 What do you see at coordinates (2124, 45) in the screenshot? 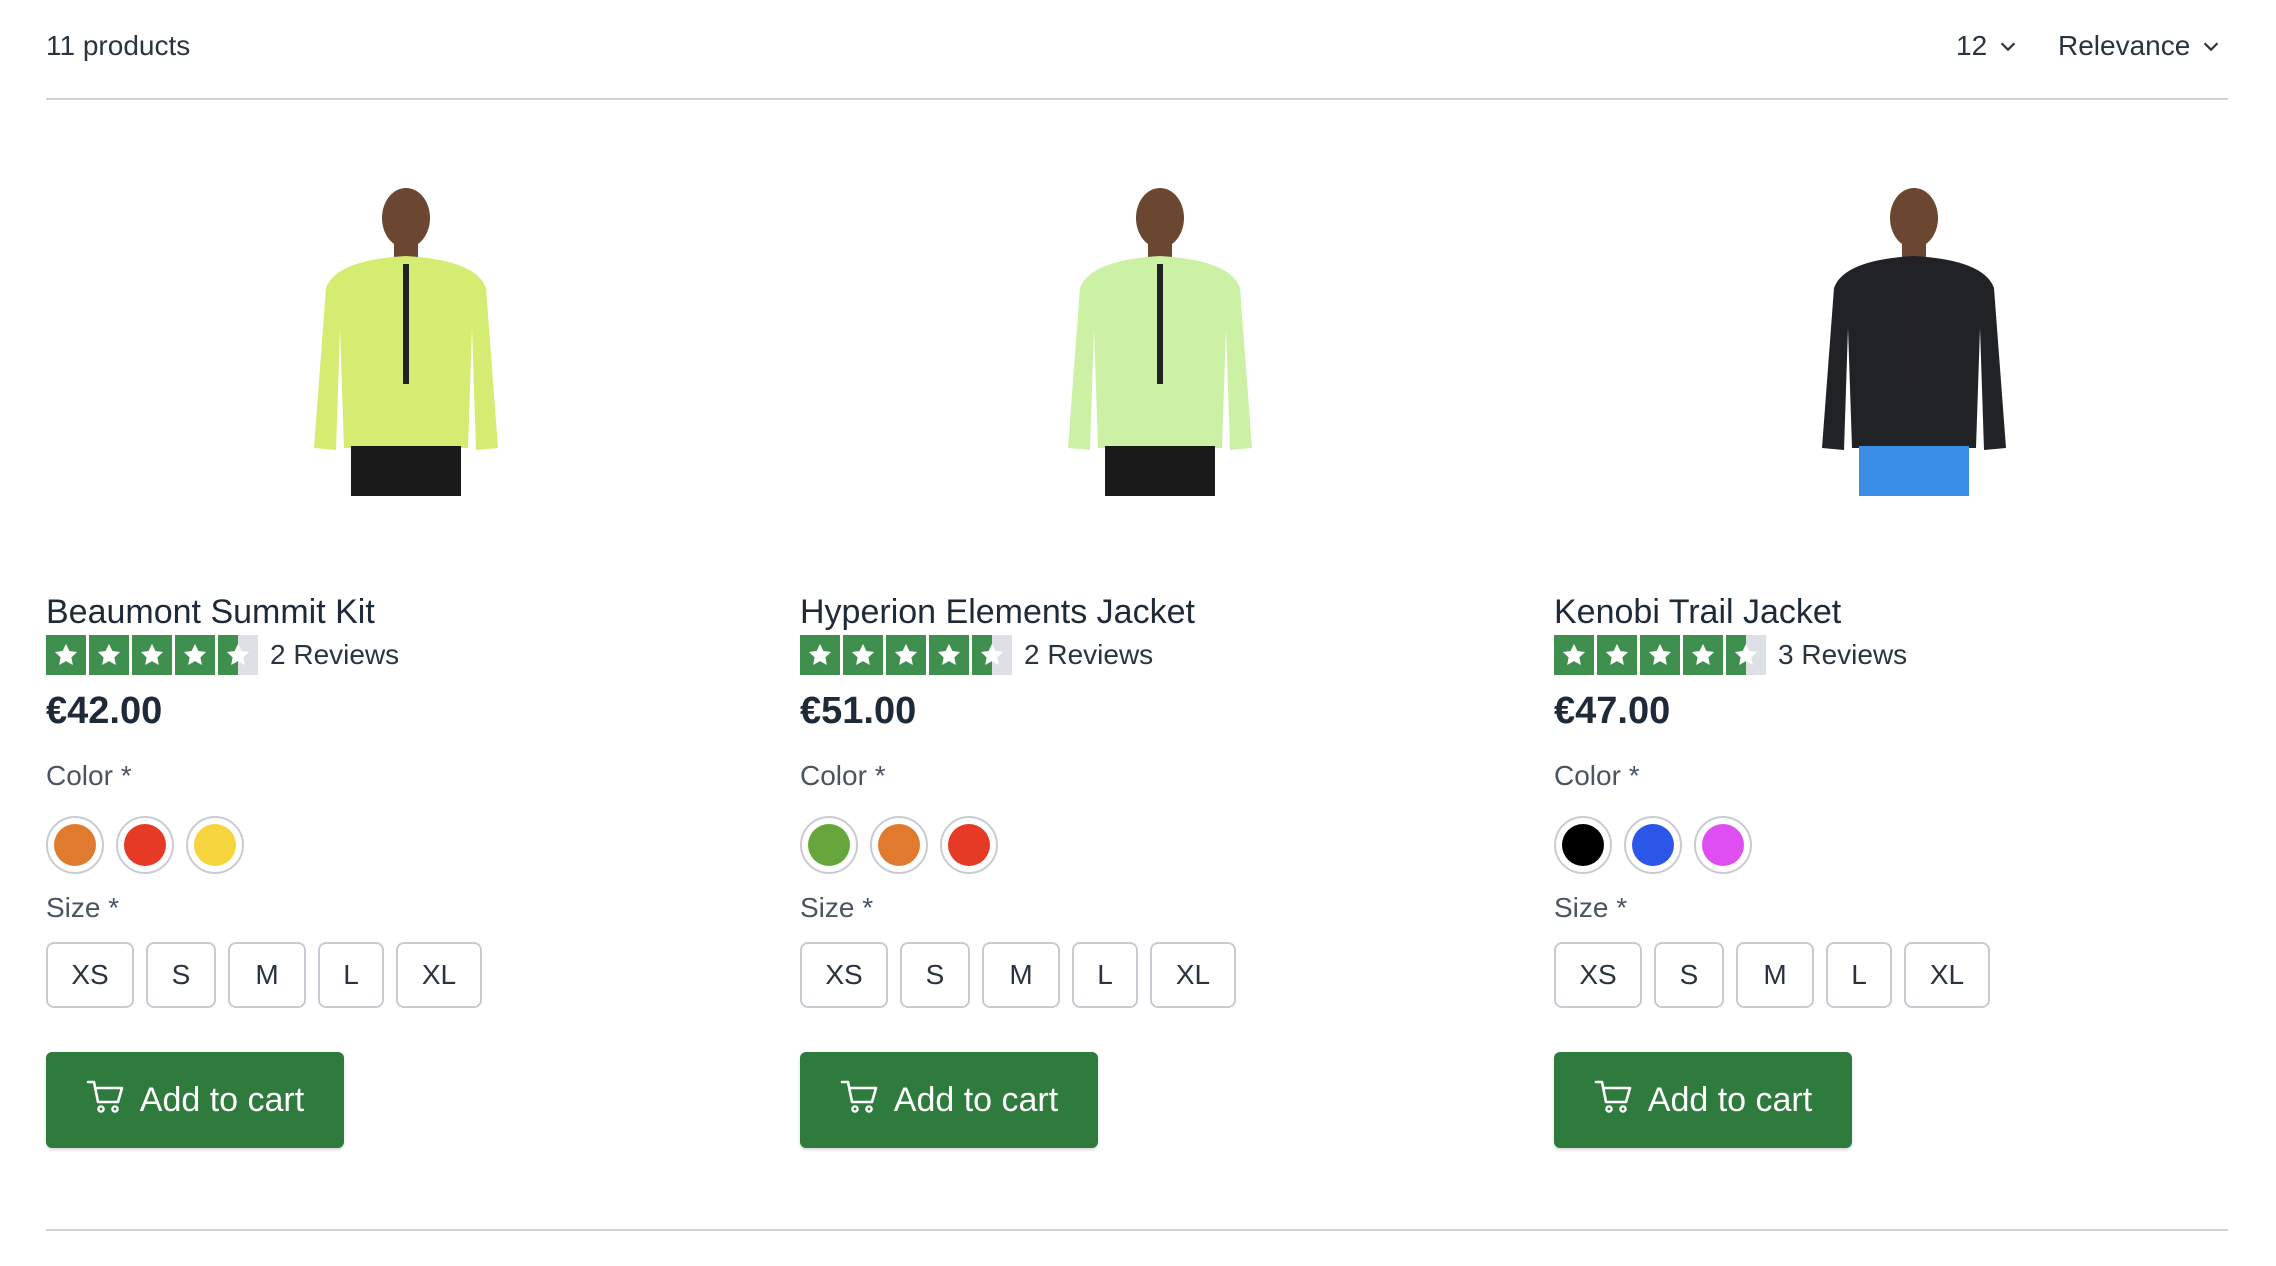
I see `sort-value: Relevance` at bounding box center [2124, 45].